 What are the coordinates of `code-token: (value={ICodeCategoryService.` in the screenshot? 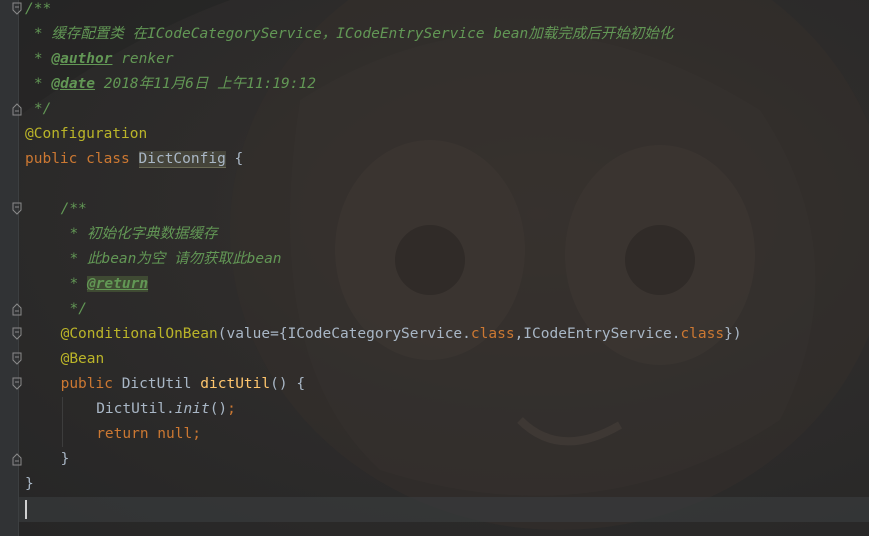 It's located at (344, 334).